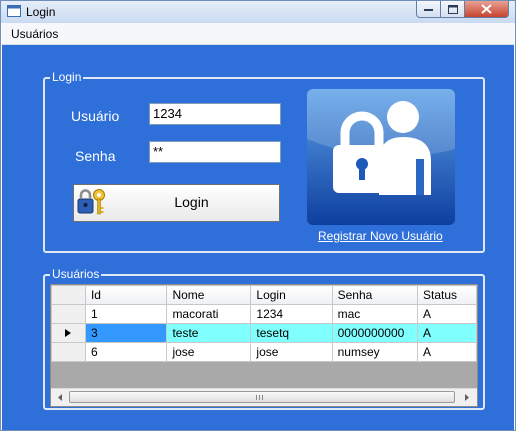 This screenshot has height=431, width=516. I want to click on minimize-button, so click(428, 9).